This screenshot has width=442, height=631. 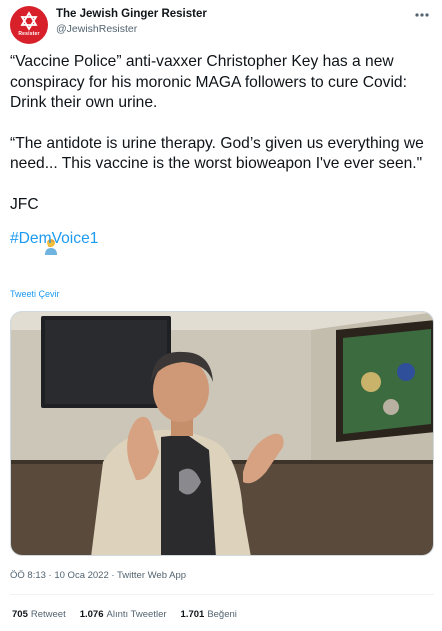 I want to click on avatar: Resister, so click(x=29, y=25).